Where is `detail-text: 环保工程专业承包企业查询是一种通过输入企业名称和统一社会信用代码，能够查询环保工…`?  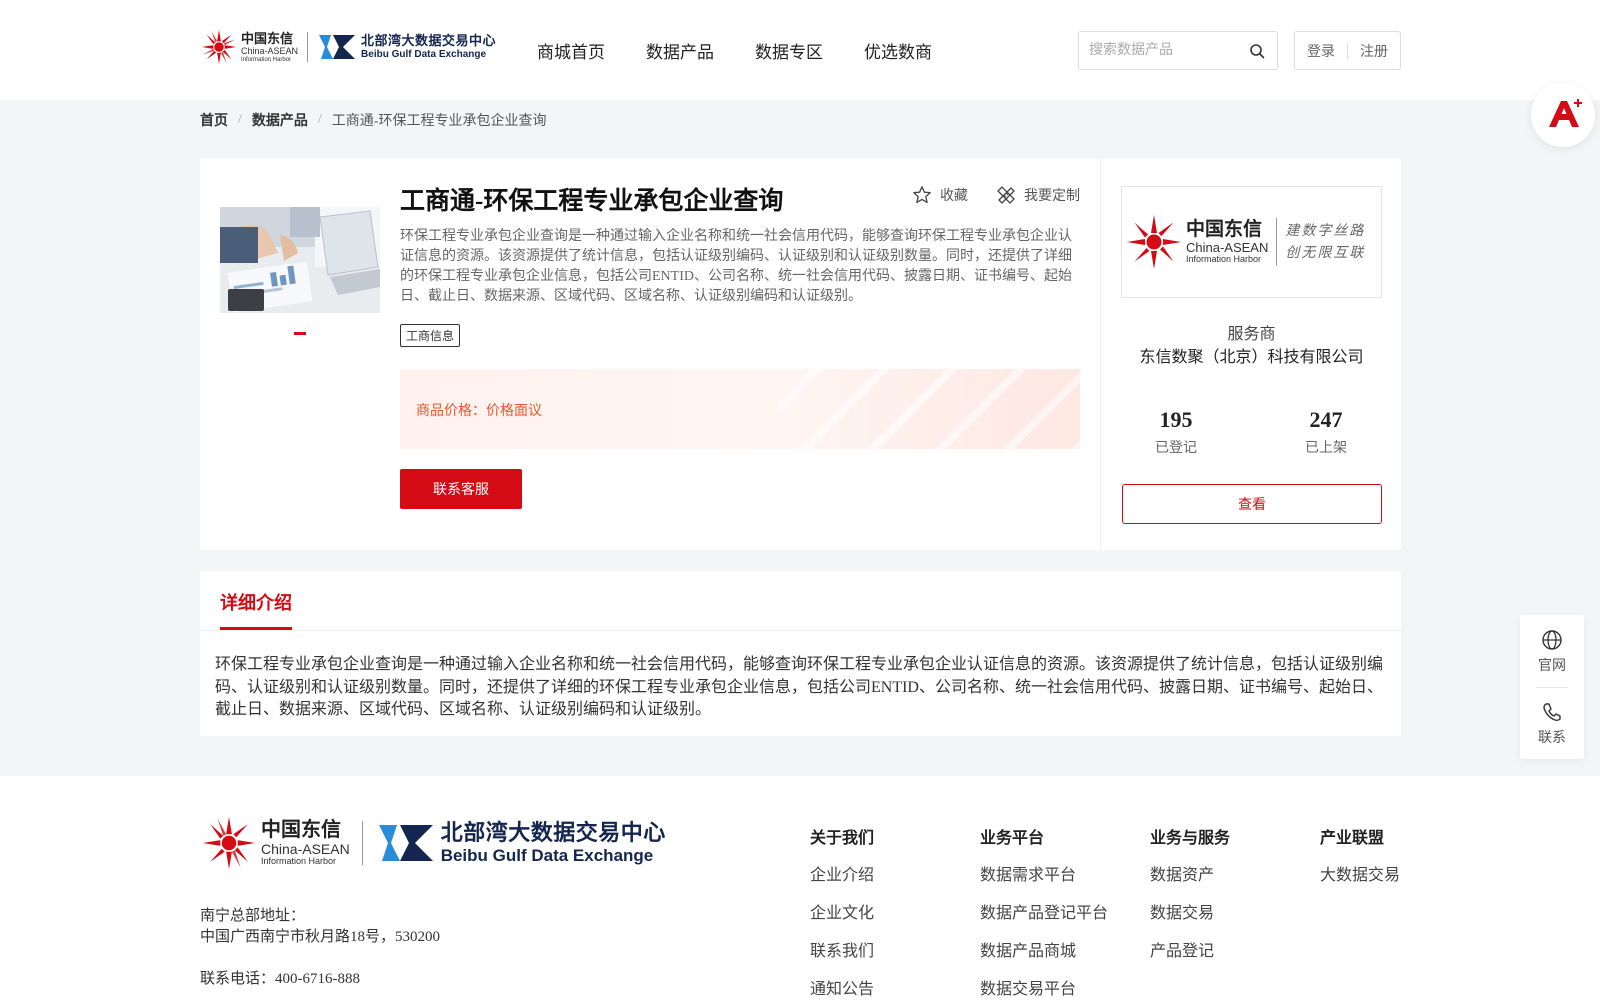 detail-text: 环保工程专业承包企业查询是一种通过输入企业名称和统一社会信用代码，能够查询环保工… is located at coordinates (799, 687).